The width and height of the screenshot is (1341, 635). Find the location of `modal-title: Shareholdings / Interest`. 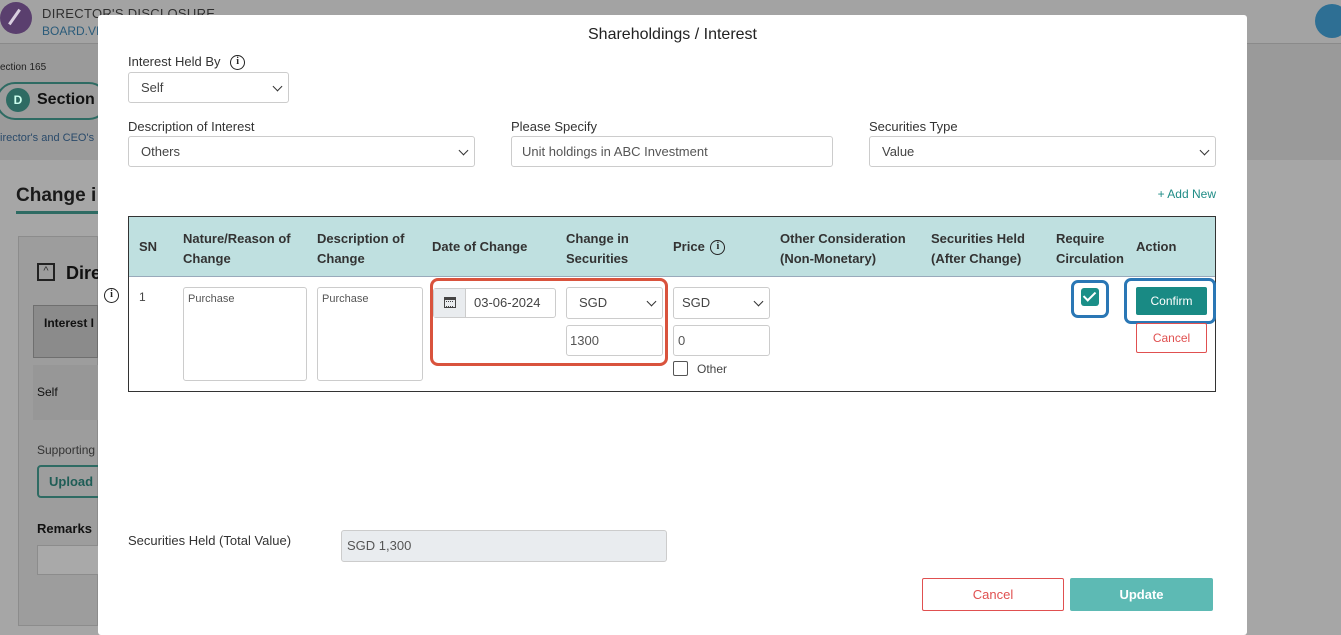

modal-title: Shareholdings / Interest is located at coordinates (672, 34).